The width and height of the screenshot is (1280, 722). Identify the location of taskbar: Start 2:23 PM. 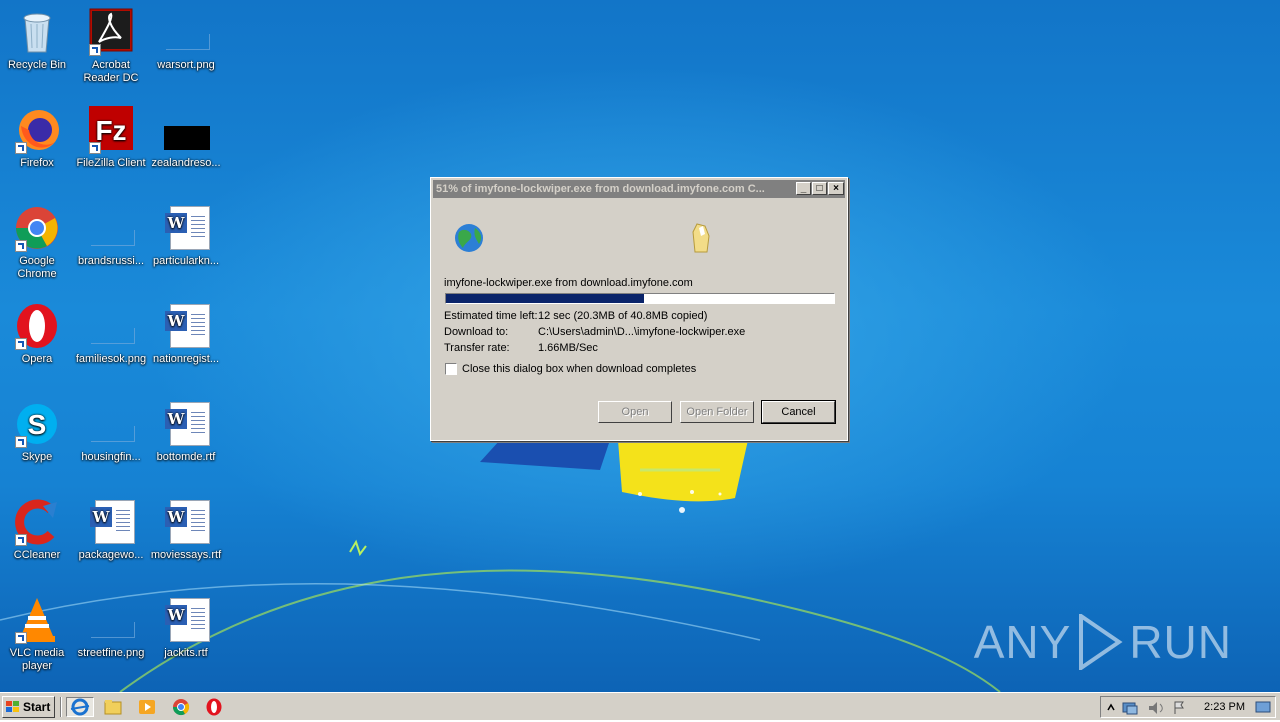
(640, 706).